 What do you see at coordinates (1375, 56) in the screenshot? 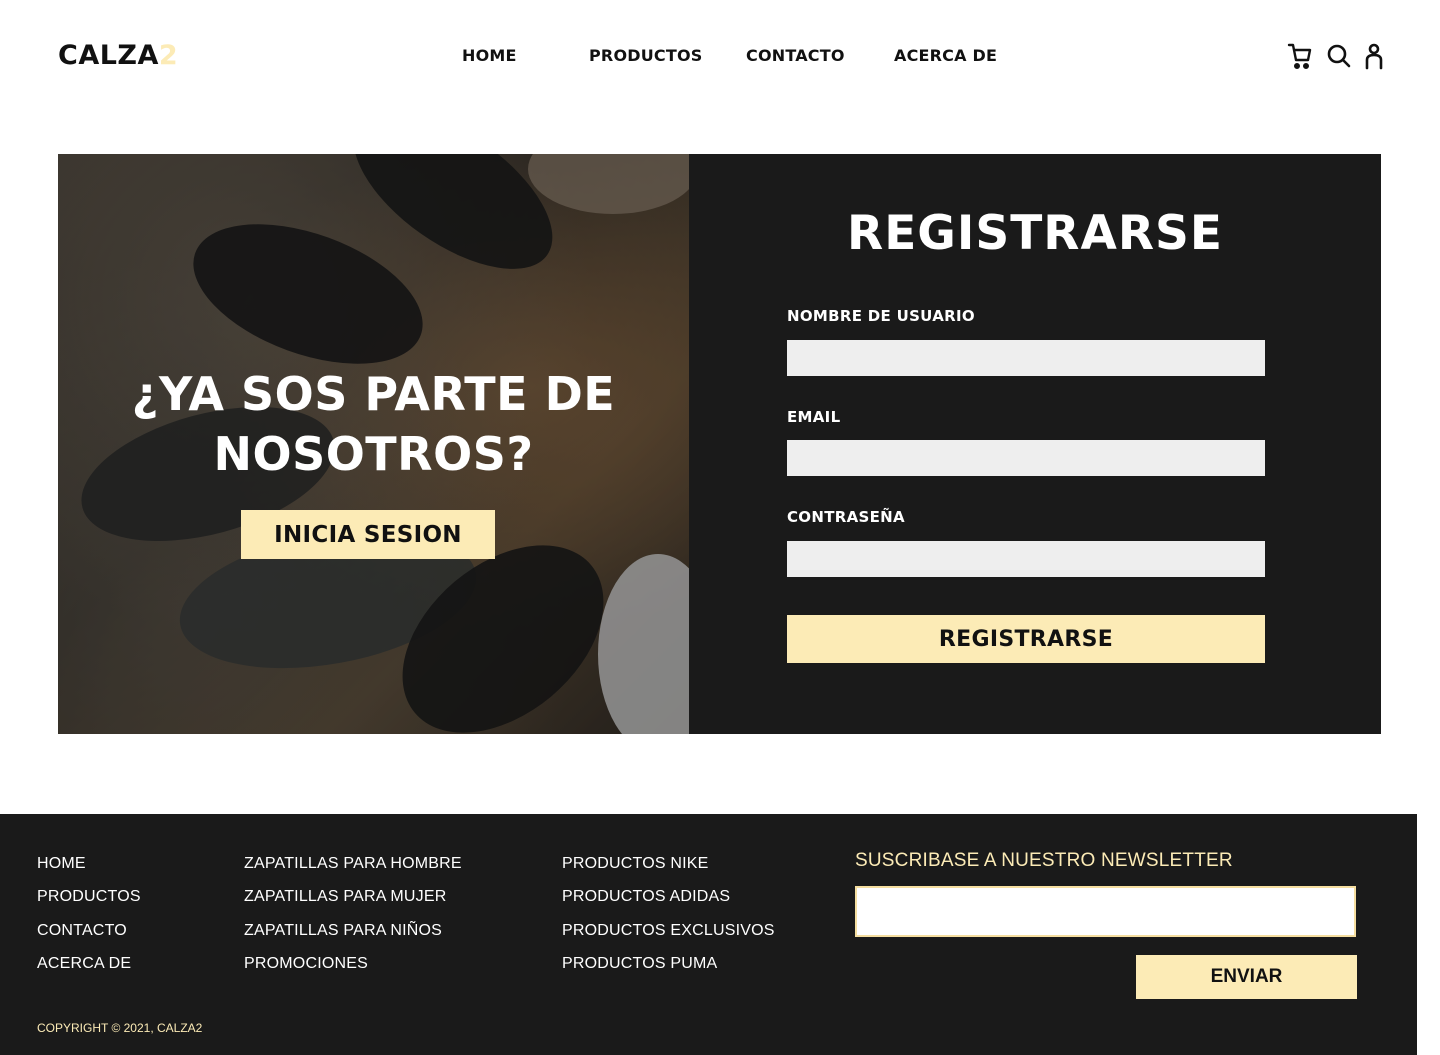
I see `user-icon` at bounding box center [1375, 56].